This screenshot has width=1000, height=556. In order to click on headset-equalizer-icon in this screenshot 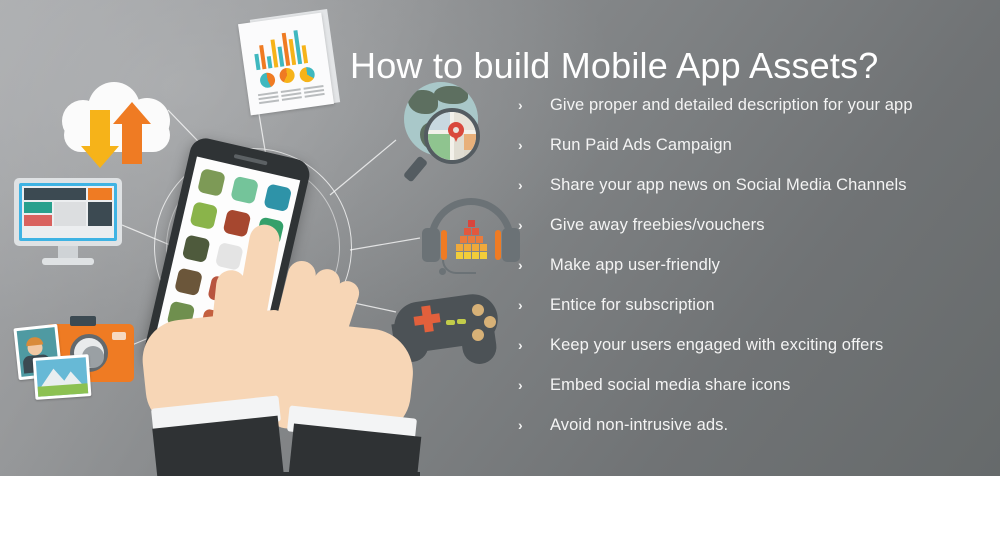, I will do `click(471, 240)`.